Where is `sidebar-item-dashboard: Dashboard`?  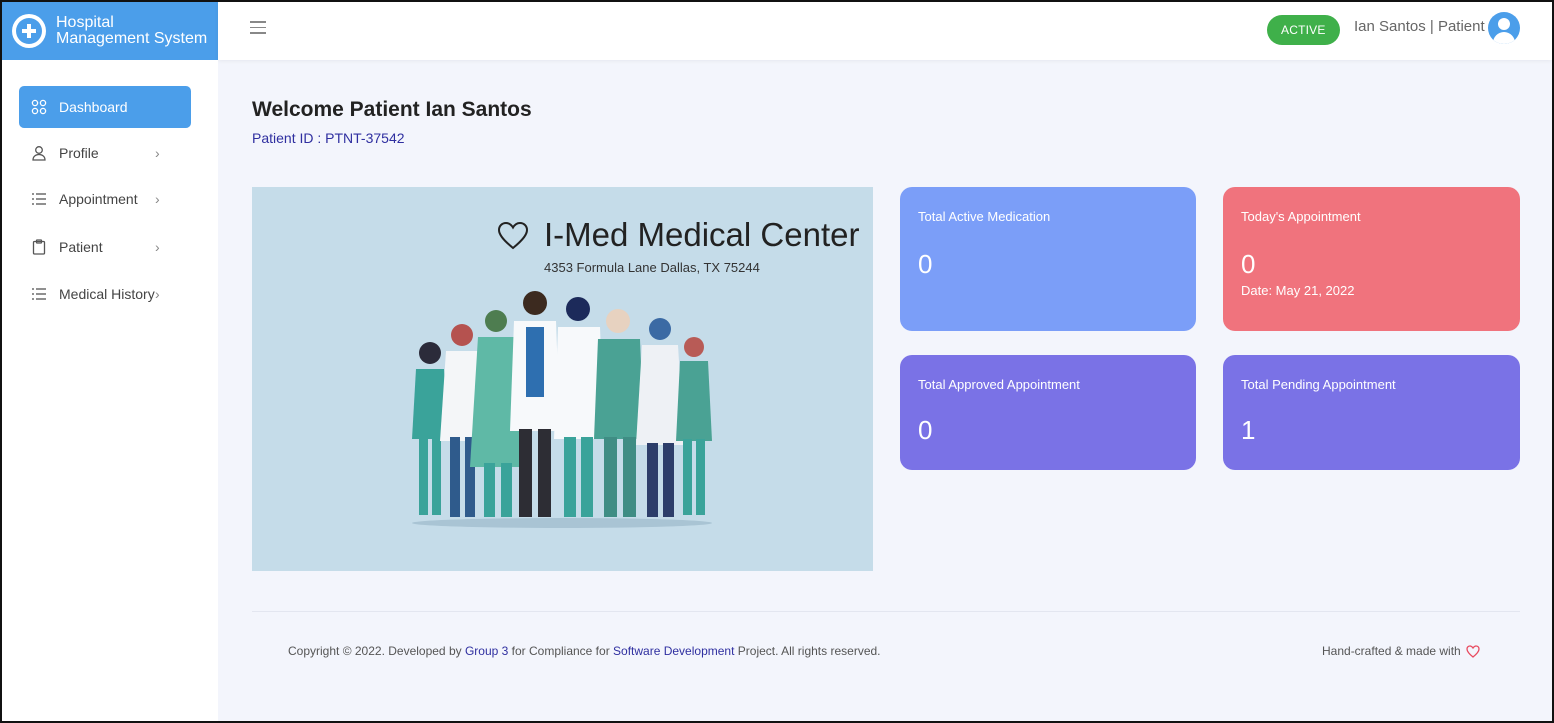 sidebar-item-dashboard: Dashboard is located at coordinates (105, 107).